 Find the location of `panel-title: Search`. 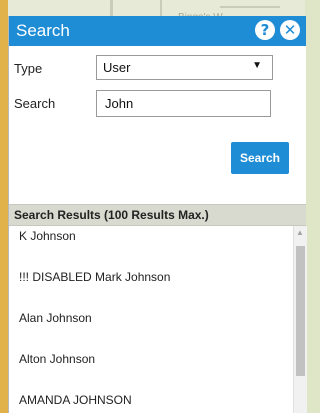

panel-title: Search is located at coordinates (43, 30).